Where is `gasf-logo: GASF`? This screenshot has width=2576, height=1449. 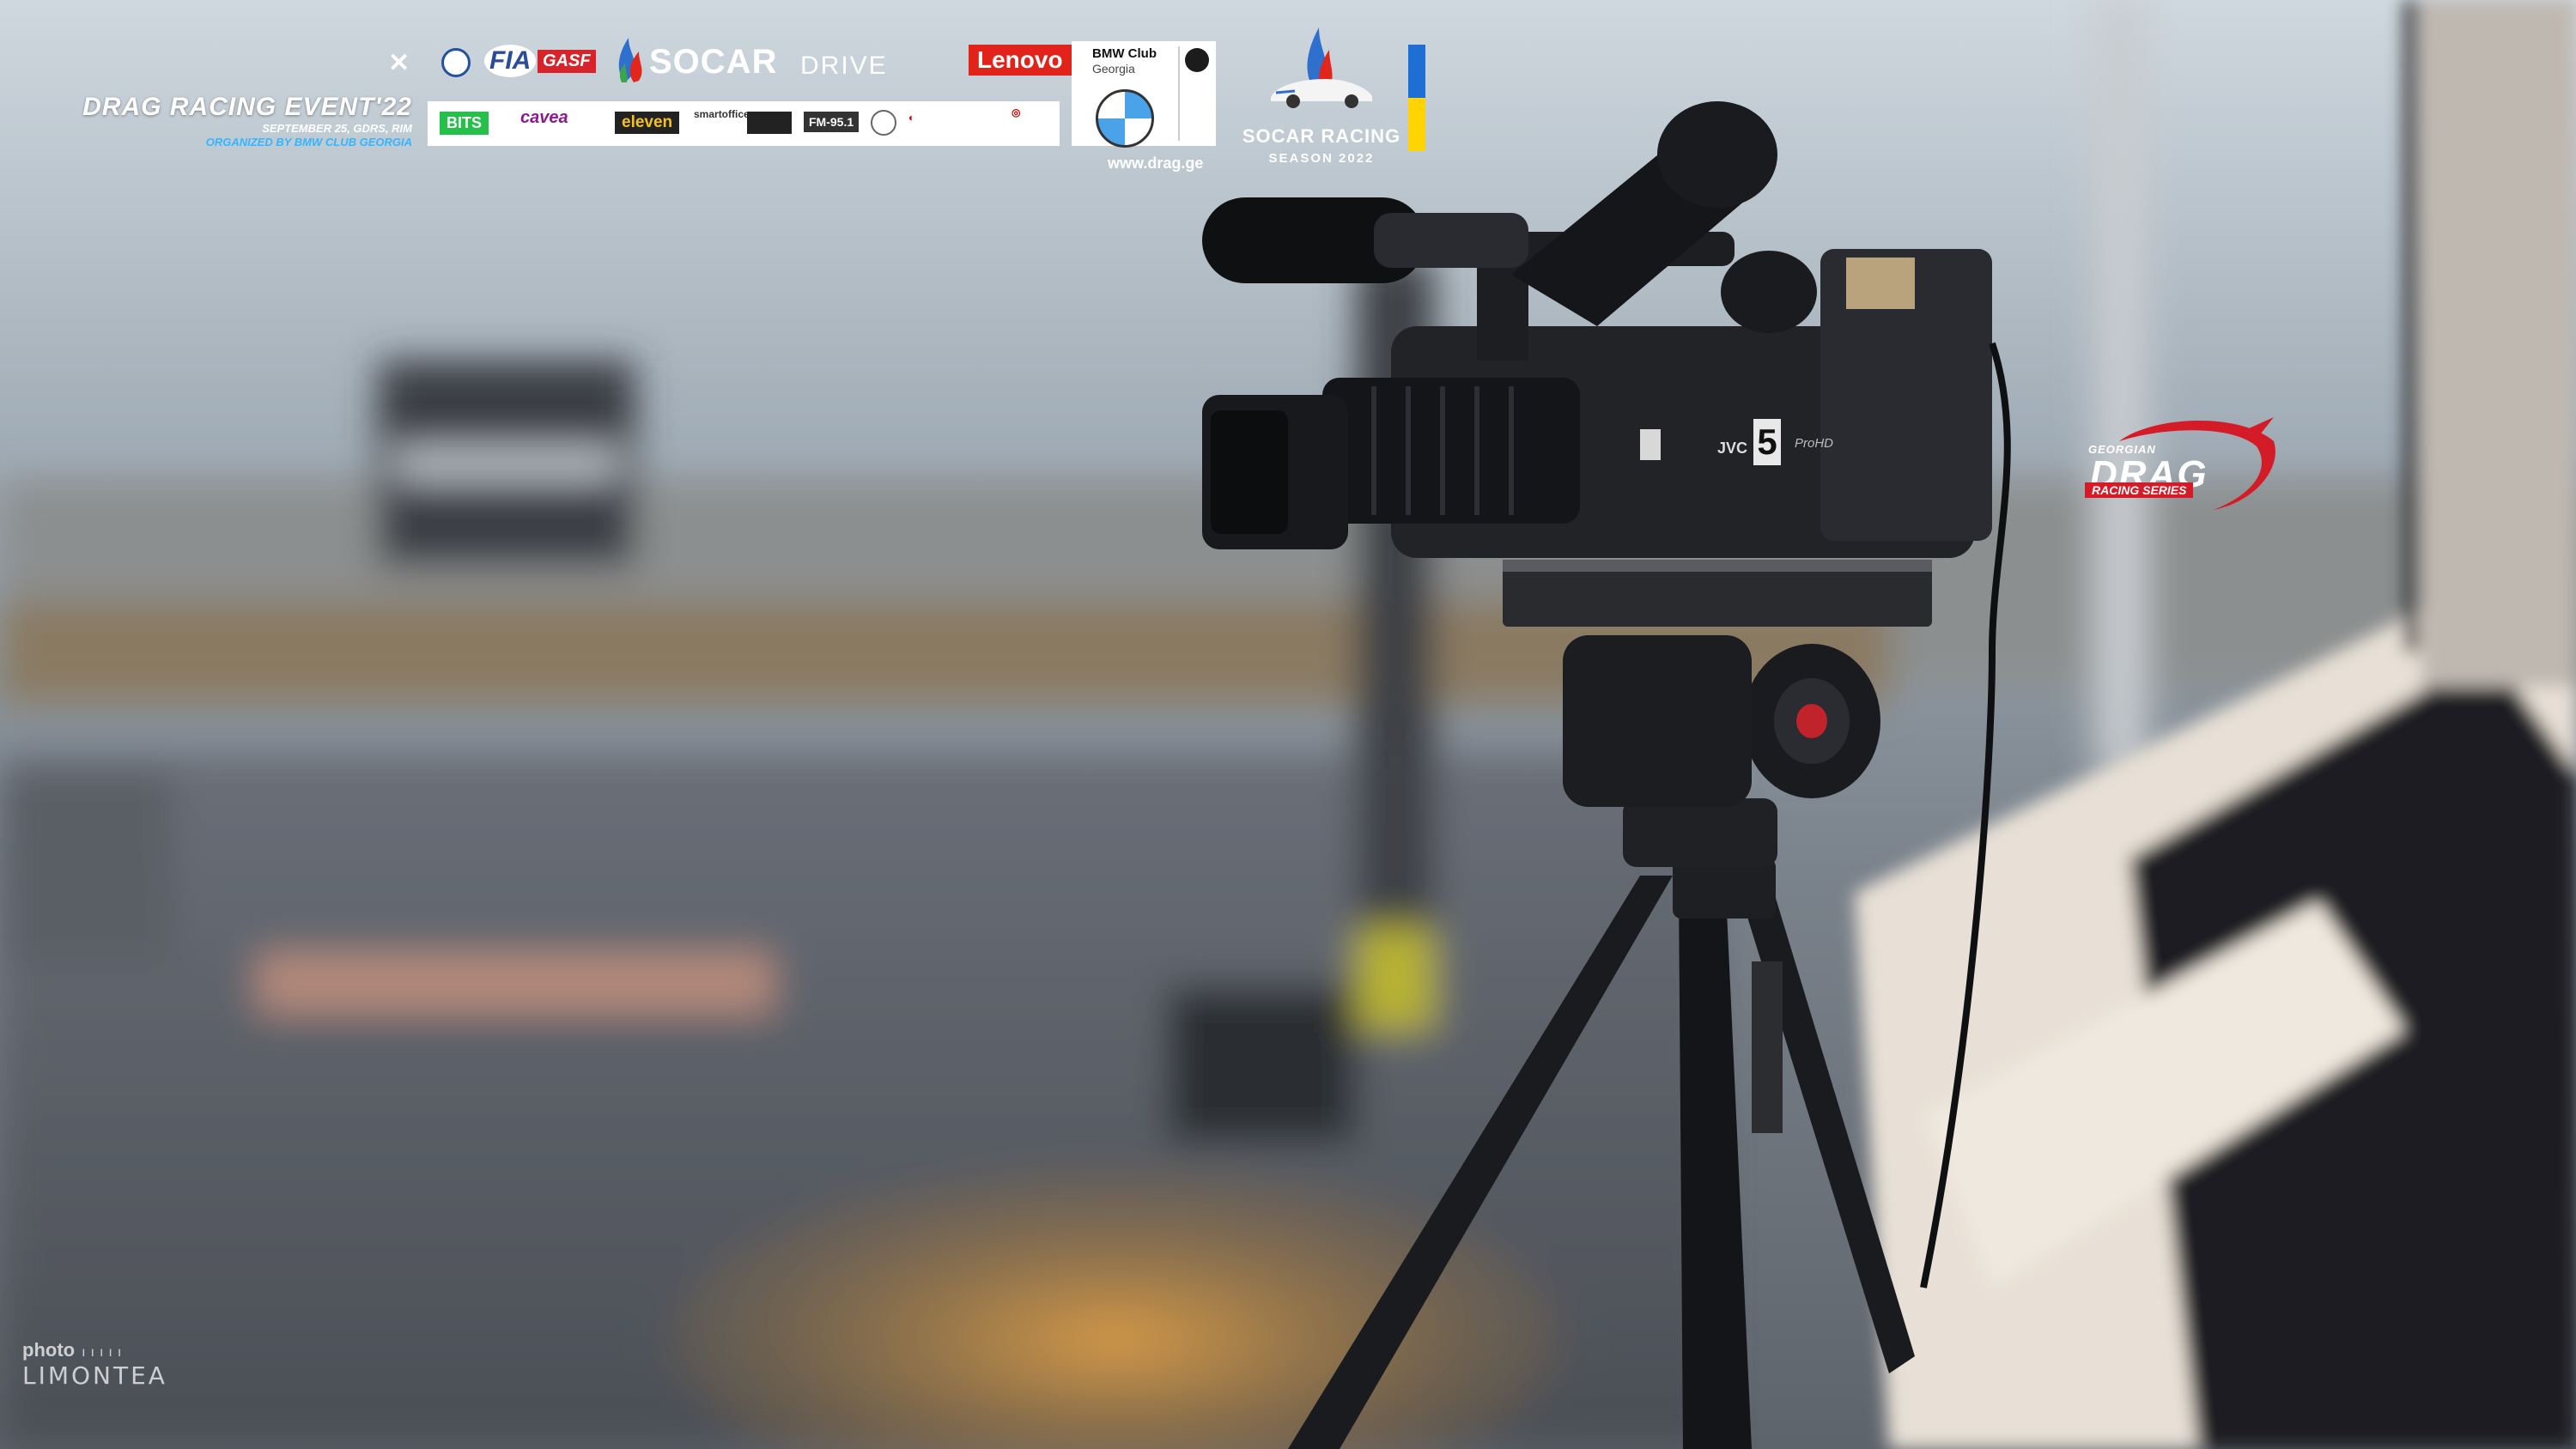
gasf-logo: GASF is located at coordinates (567, 61).